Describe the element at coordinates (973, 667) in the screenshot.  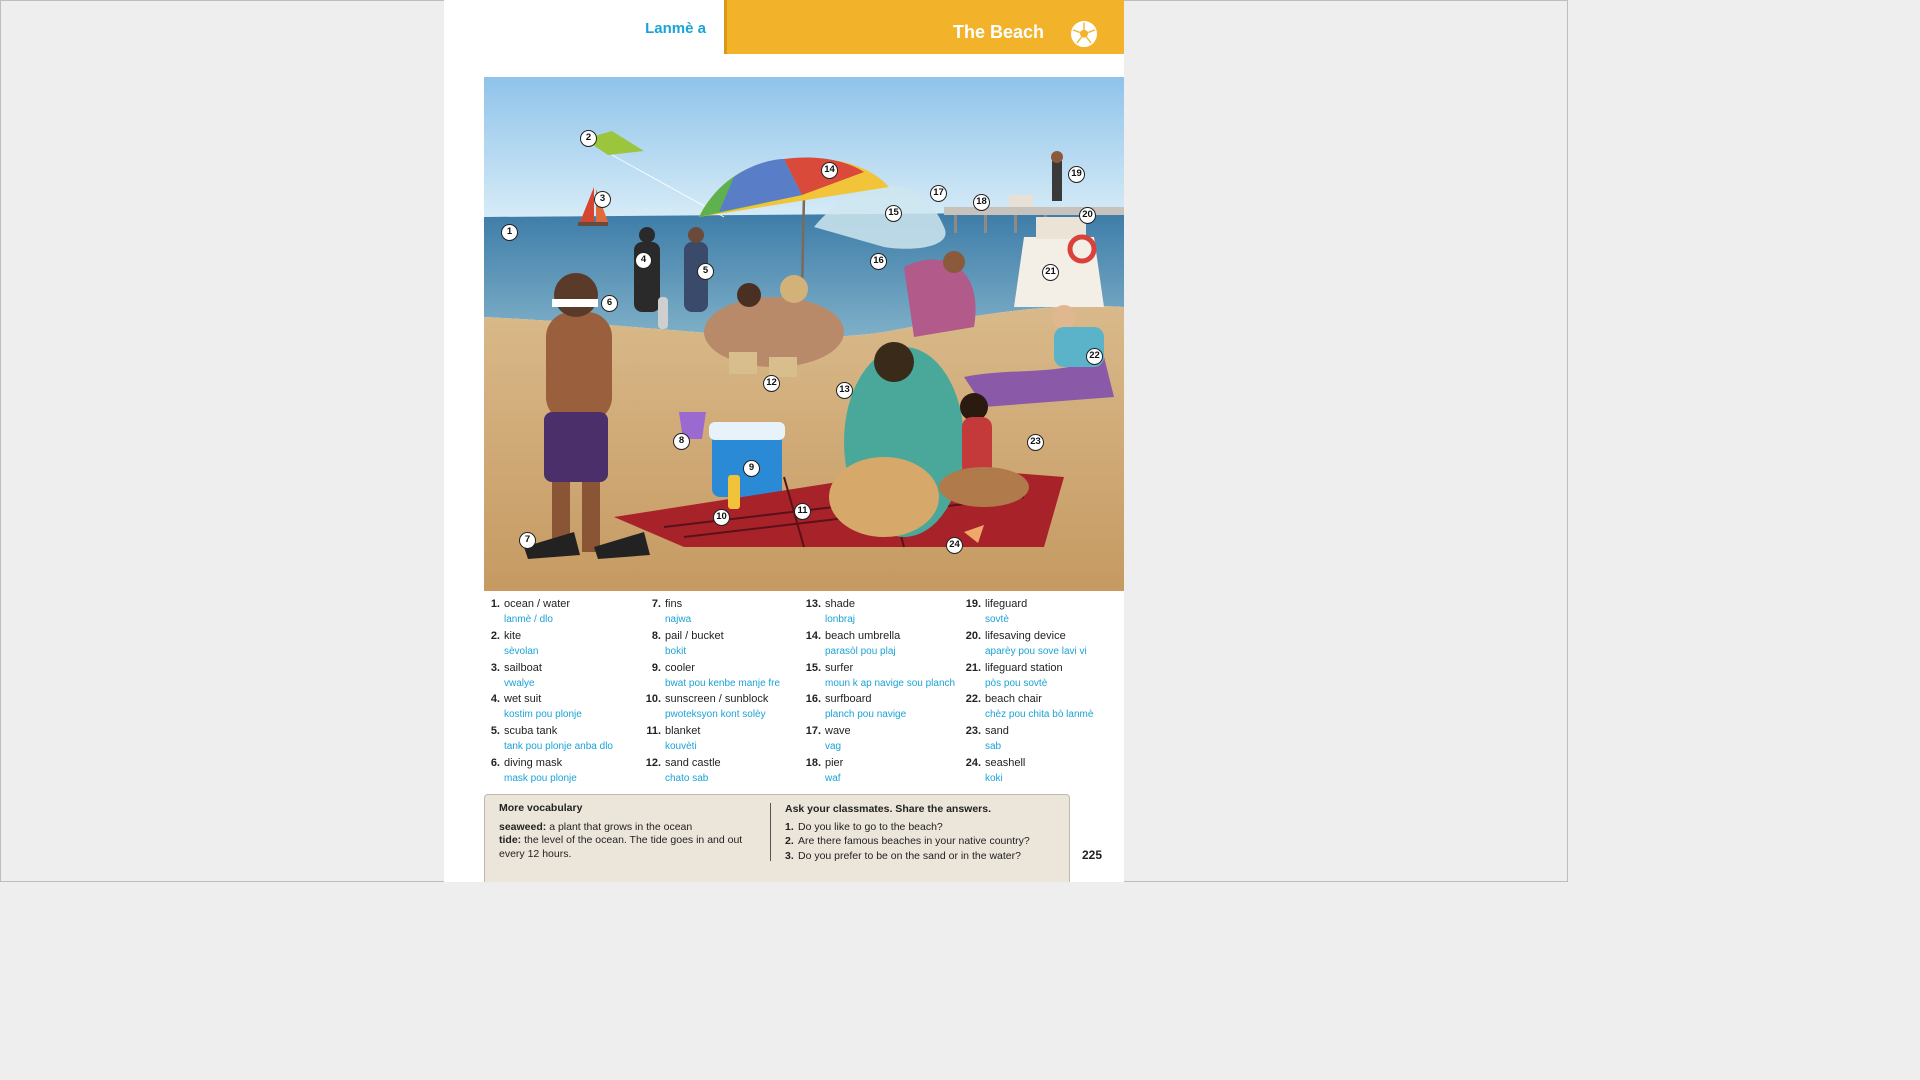
I see `vocab-number: 21.` at that location.